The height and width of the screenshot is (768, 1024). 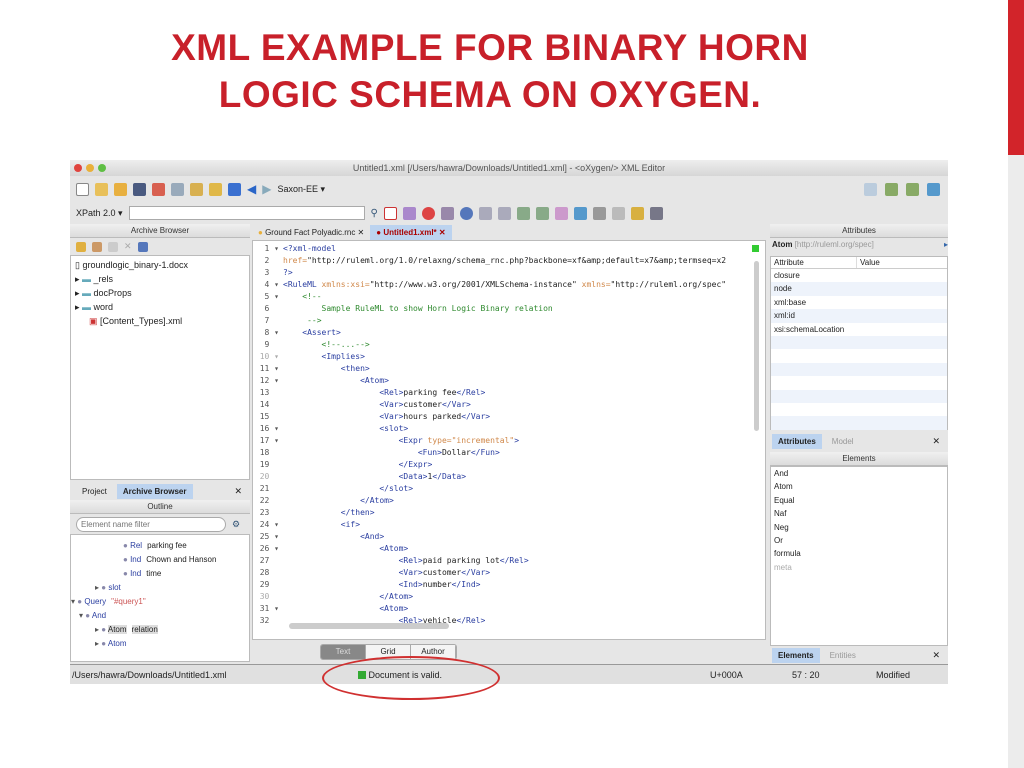 I want to click on run-transform-icon, so click(x=428, y=213).